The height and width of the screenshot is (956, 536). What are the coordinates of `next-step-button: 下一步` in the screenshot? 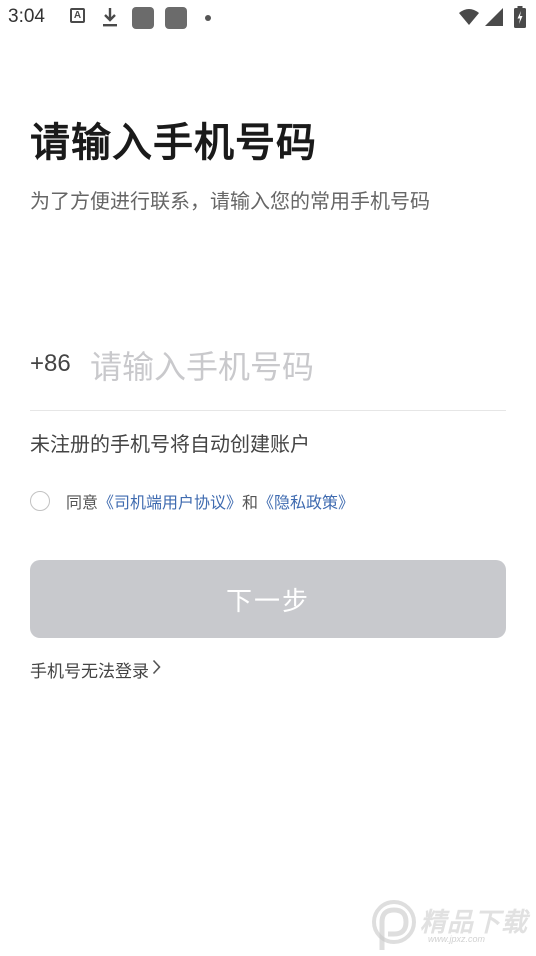 It's located at (268, 599).